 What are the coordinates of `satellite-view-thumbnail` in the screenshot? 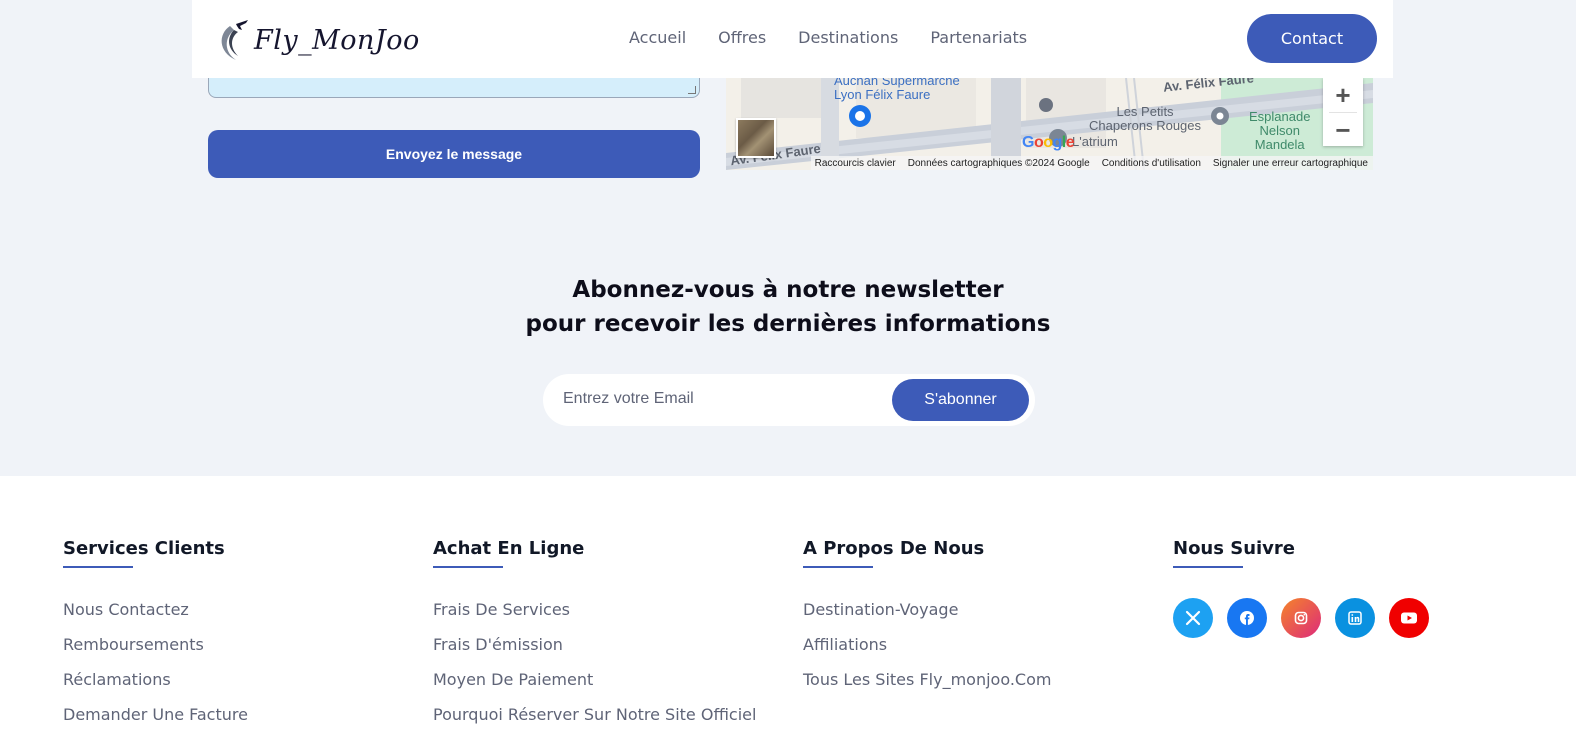 It's located at (756, 138).